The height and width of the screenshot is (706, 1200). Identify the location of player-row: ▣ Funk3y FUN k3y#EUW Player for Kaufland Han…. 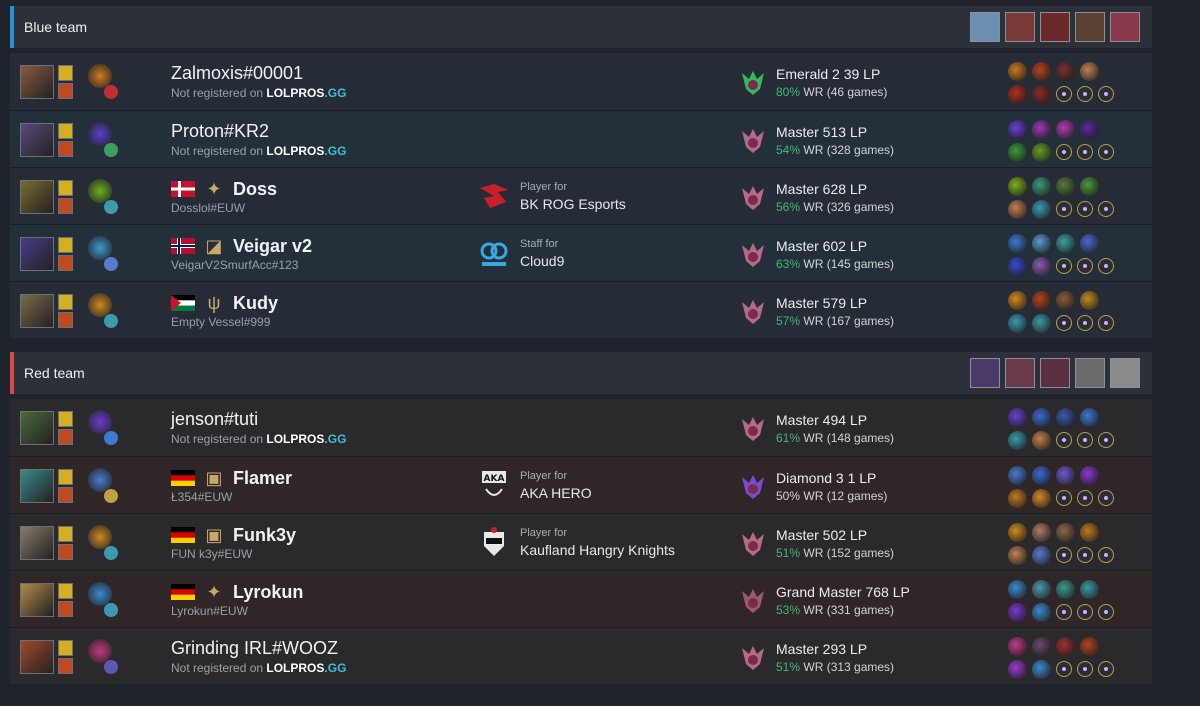
(581, 541).